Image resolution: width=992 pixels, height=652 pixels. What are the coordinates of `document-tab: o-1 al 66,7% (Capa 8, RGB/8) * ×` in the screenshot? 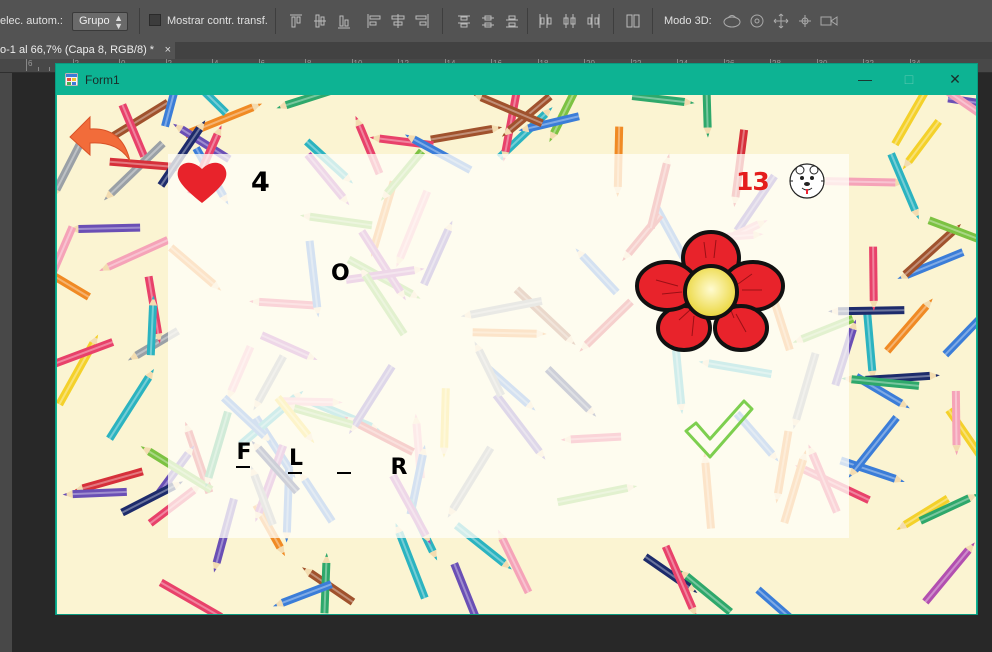 It's located at (87, 50).